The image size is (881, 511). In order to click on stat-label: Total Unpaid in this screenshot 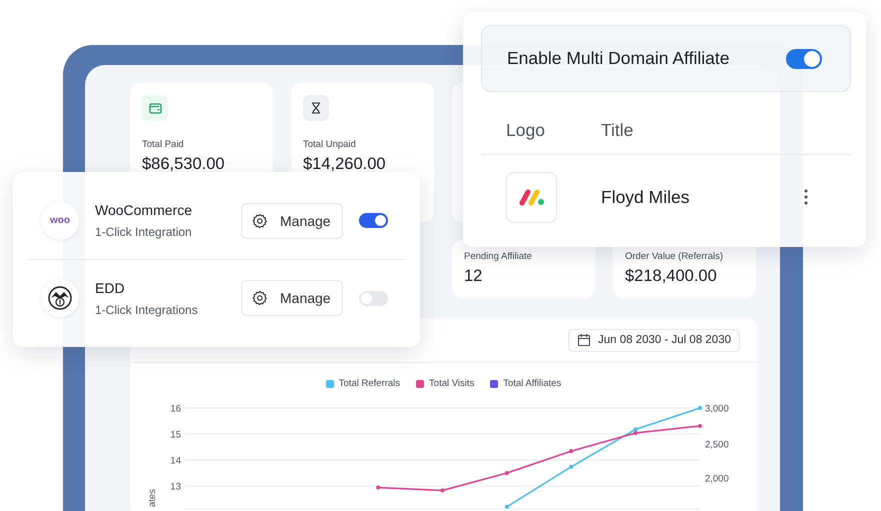, I will do `click(330, 144)`.